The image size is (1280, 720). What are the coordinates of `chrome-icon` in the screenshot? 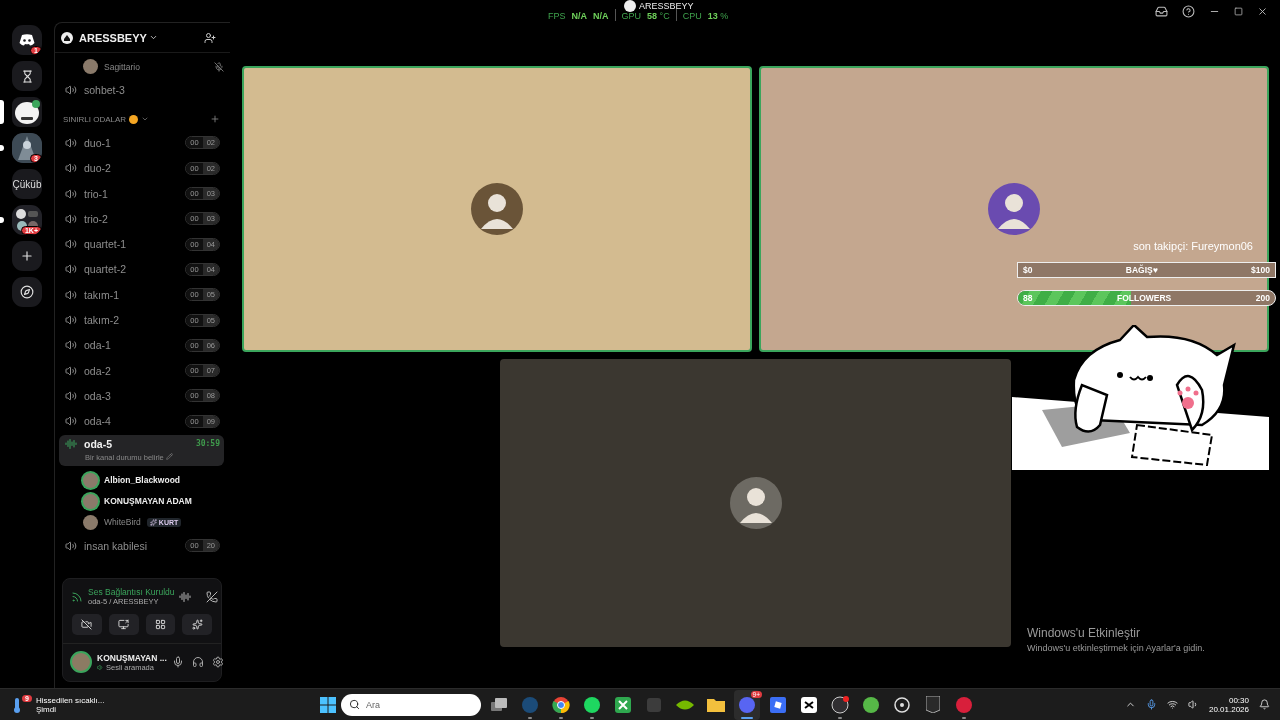 It's located at (561, 704).